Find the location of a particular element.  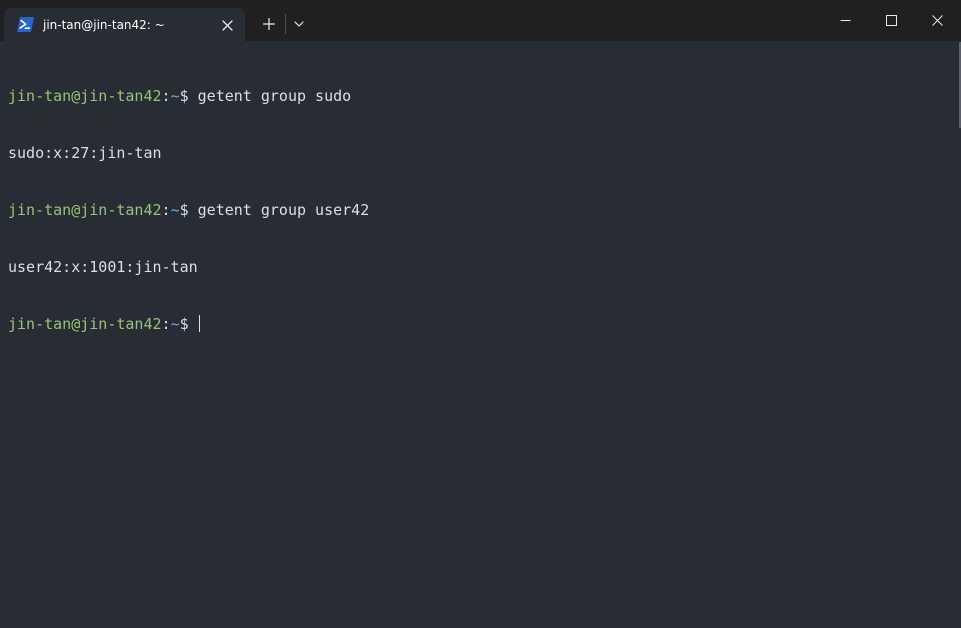

terminal-line-output: user42:x:1001:jin-tan is located at coordinates (103, 267).